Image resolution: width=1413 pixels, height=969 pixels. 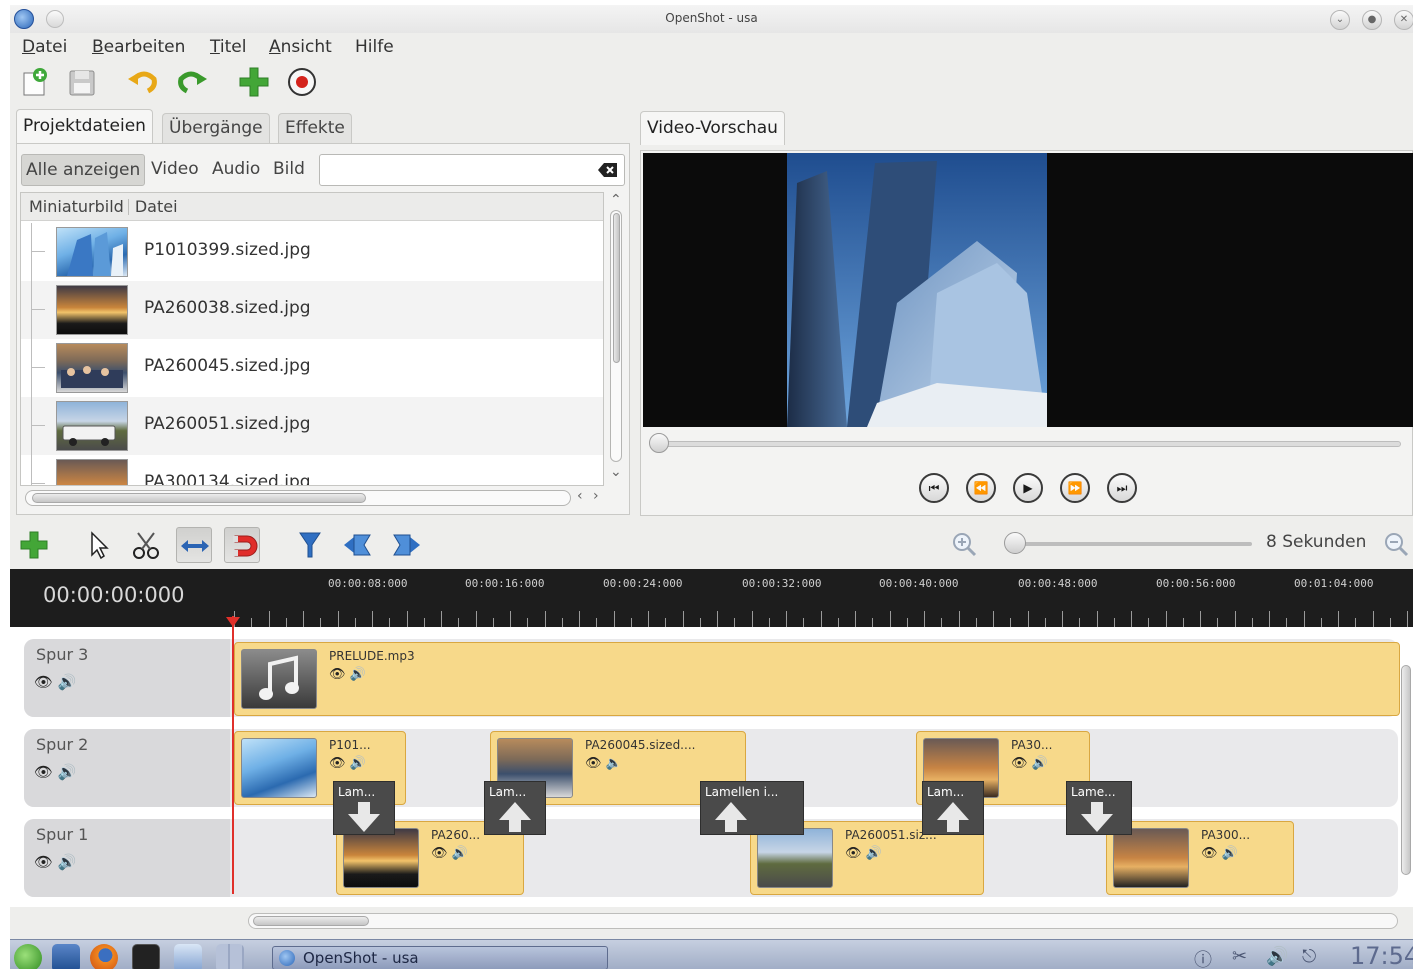 I want to click on audio-muted-icon: 🔈, so click(x=614, y=763).